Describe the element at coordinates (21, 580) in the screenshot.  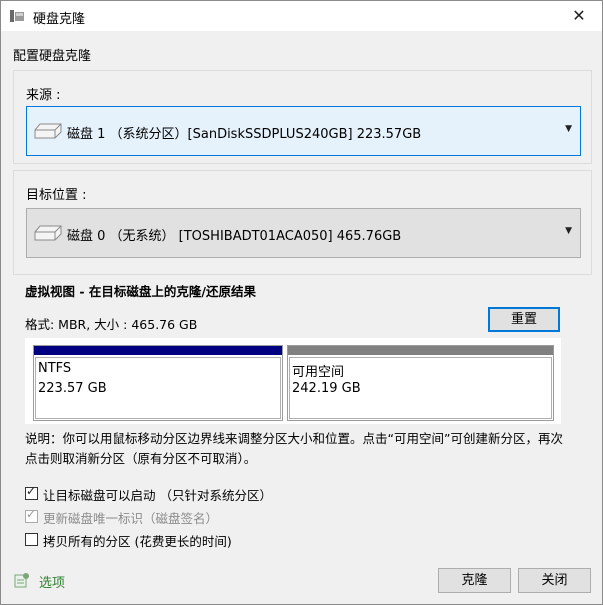
I see `options-icon` at that location.